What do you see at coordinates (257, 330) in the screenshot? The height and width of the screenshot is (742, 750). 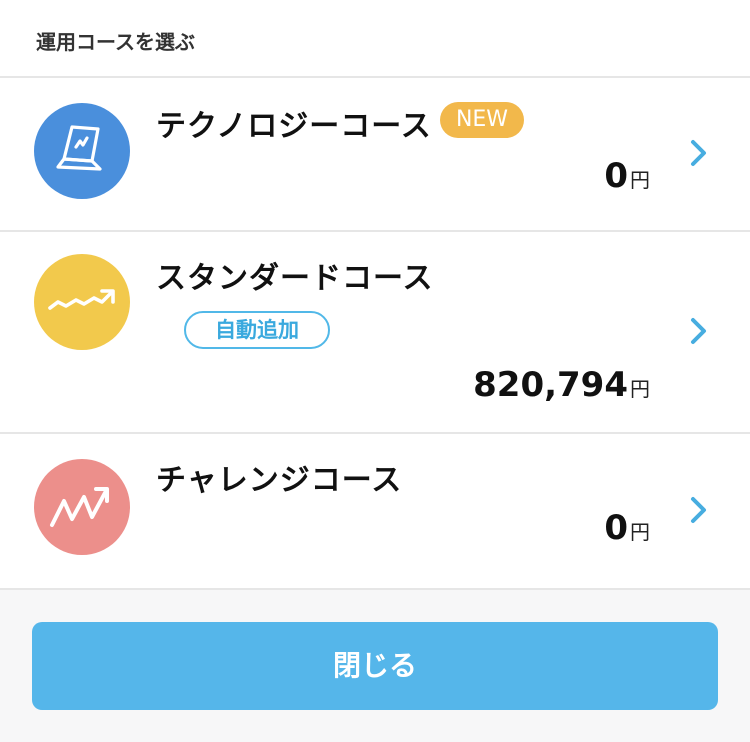 I see `auto-add-badge: 自動追加` at bounding box center [257, 330].